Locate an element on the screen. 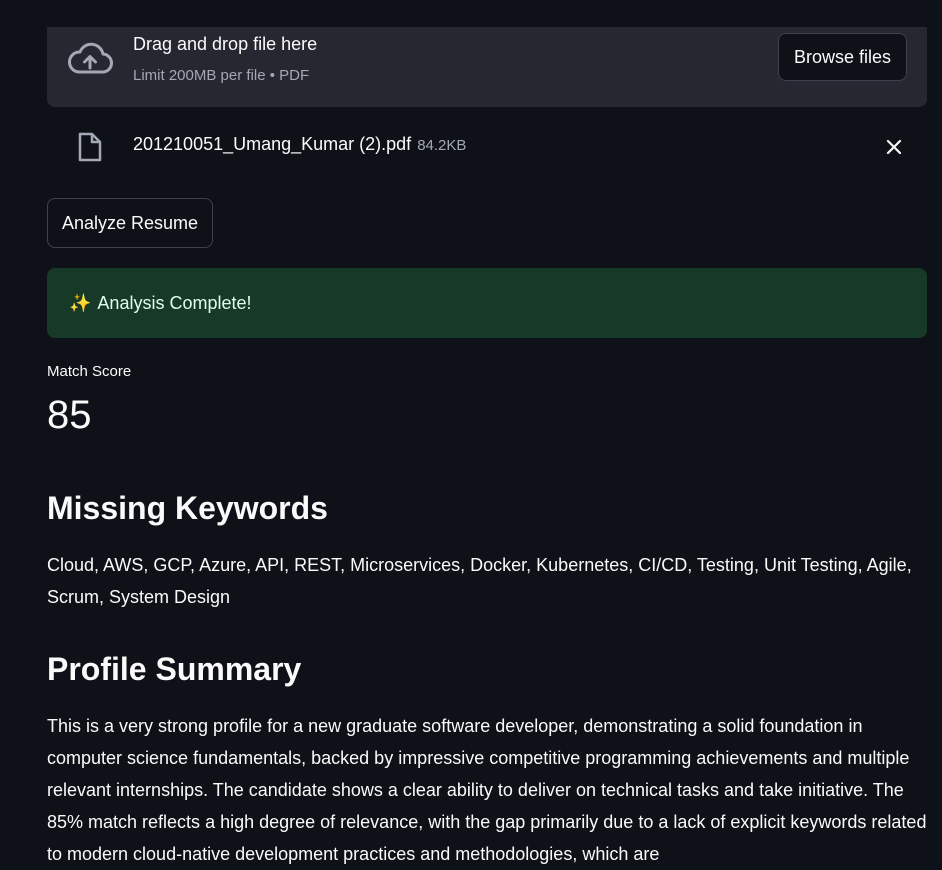 Image resolution: width=942 pixels, height=870 pixels. profile-summary-heading: Profile Summary is located at coordinates (174, 669).